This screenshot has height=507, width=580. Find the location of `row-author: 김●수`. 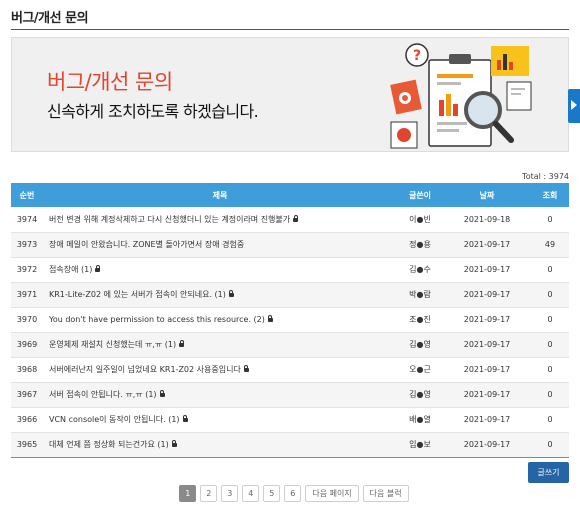

row-author: 김●수 is located at coordinates (420, 270).